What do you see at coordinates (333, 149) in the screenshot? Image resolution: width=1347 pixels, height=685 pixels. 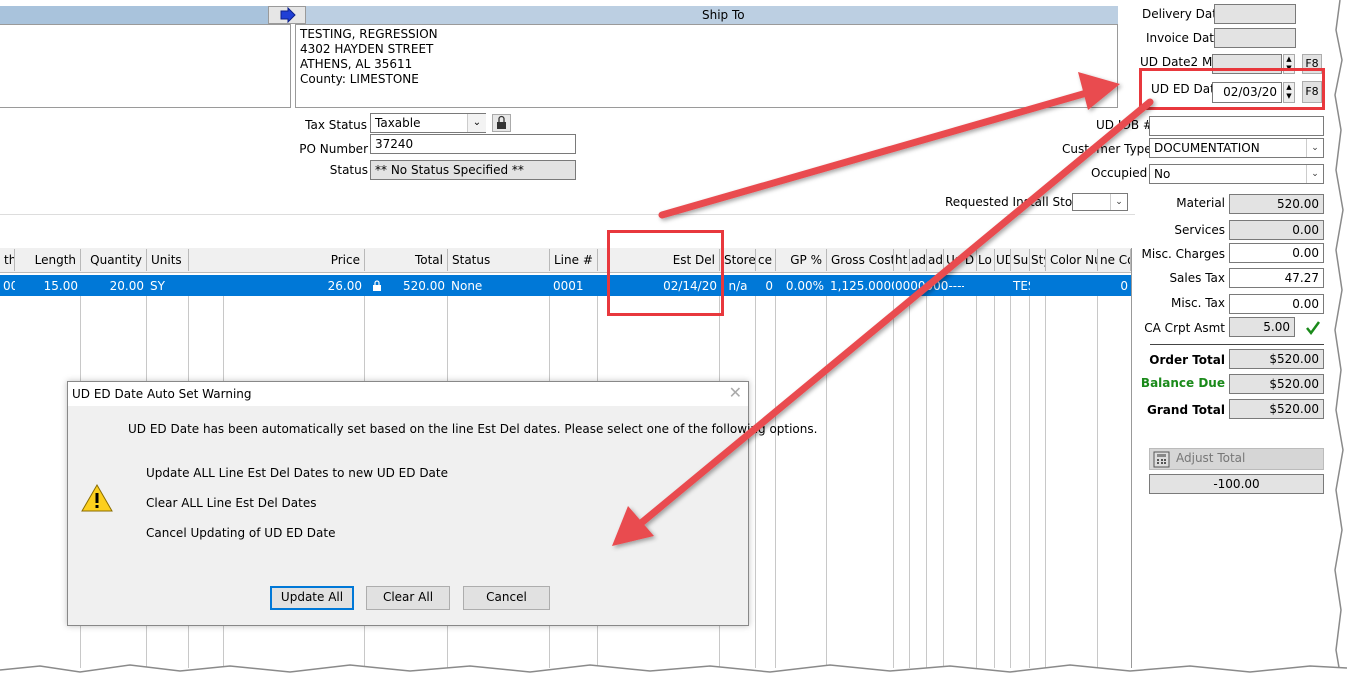 I see `po-number-label: PO Number` at bounding box center [333, 149].